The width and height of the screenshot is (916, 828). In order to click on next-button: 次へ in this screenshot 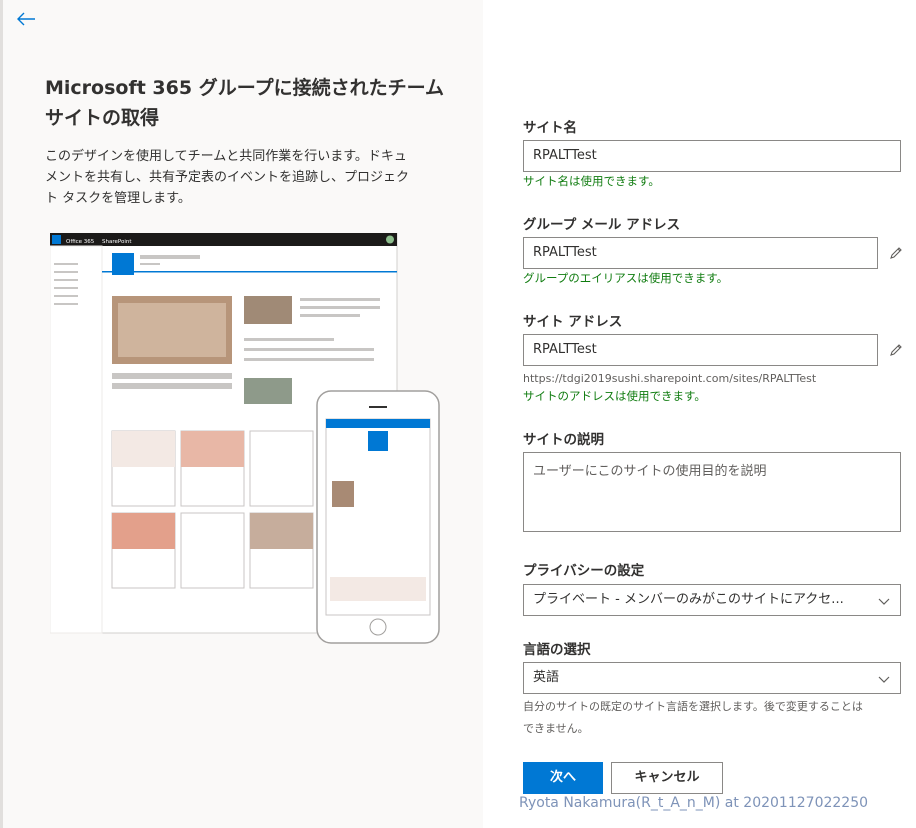, I will do `click(563, 778)`.